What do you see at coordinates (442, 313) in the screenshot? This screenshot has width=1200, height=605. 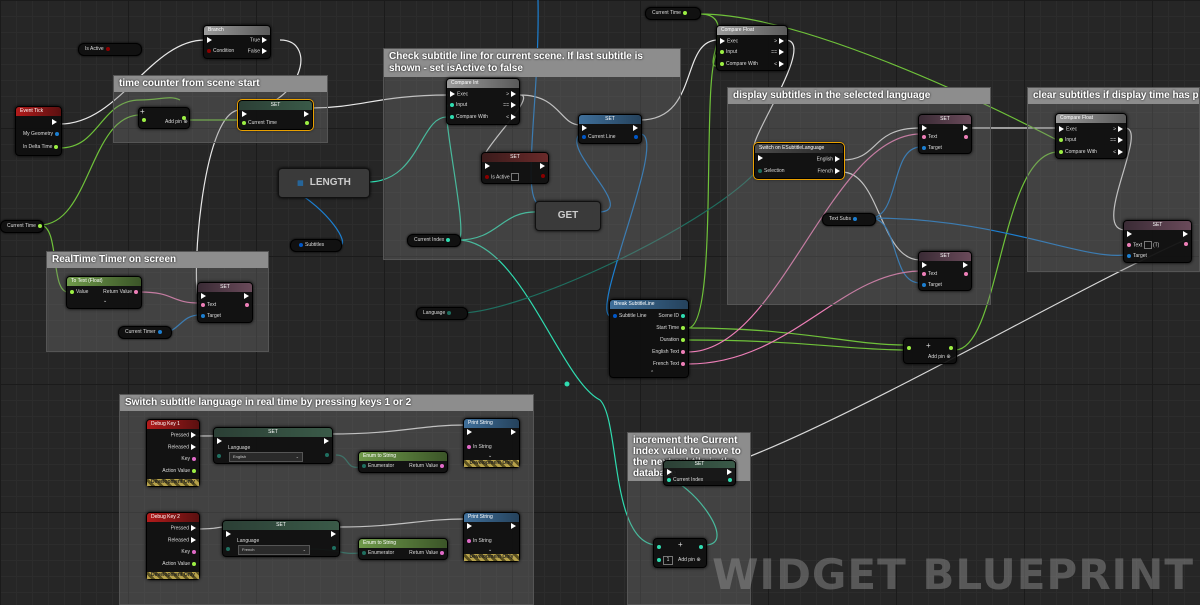 I see `language-getter: Language` at bounding box center [442, 313].